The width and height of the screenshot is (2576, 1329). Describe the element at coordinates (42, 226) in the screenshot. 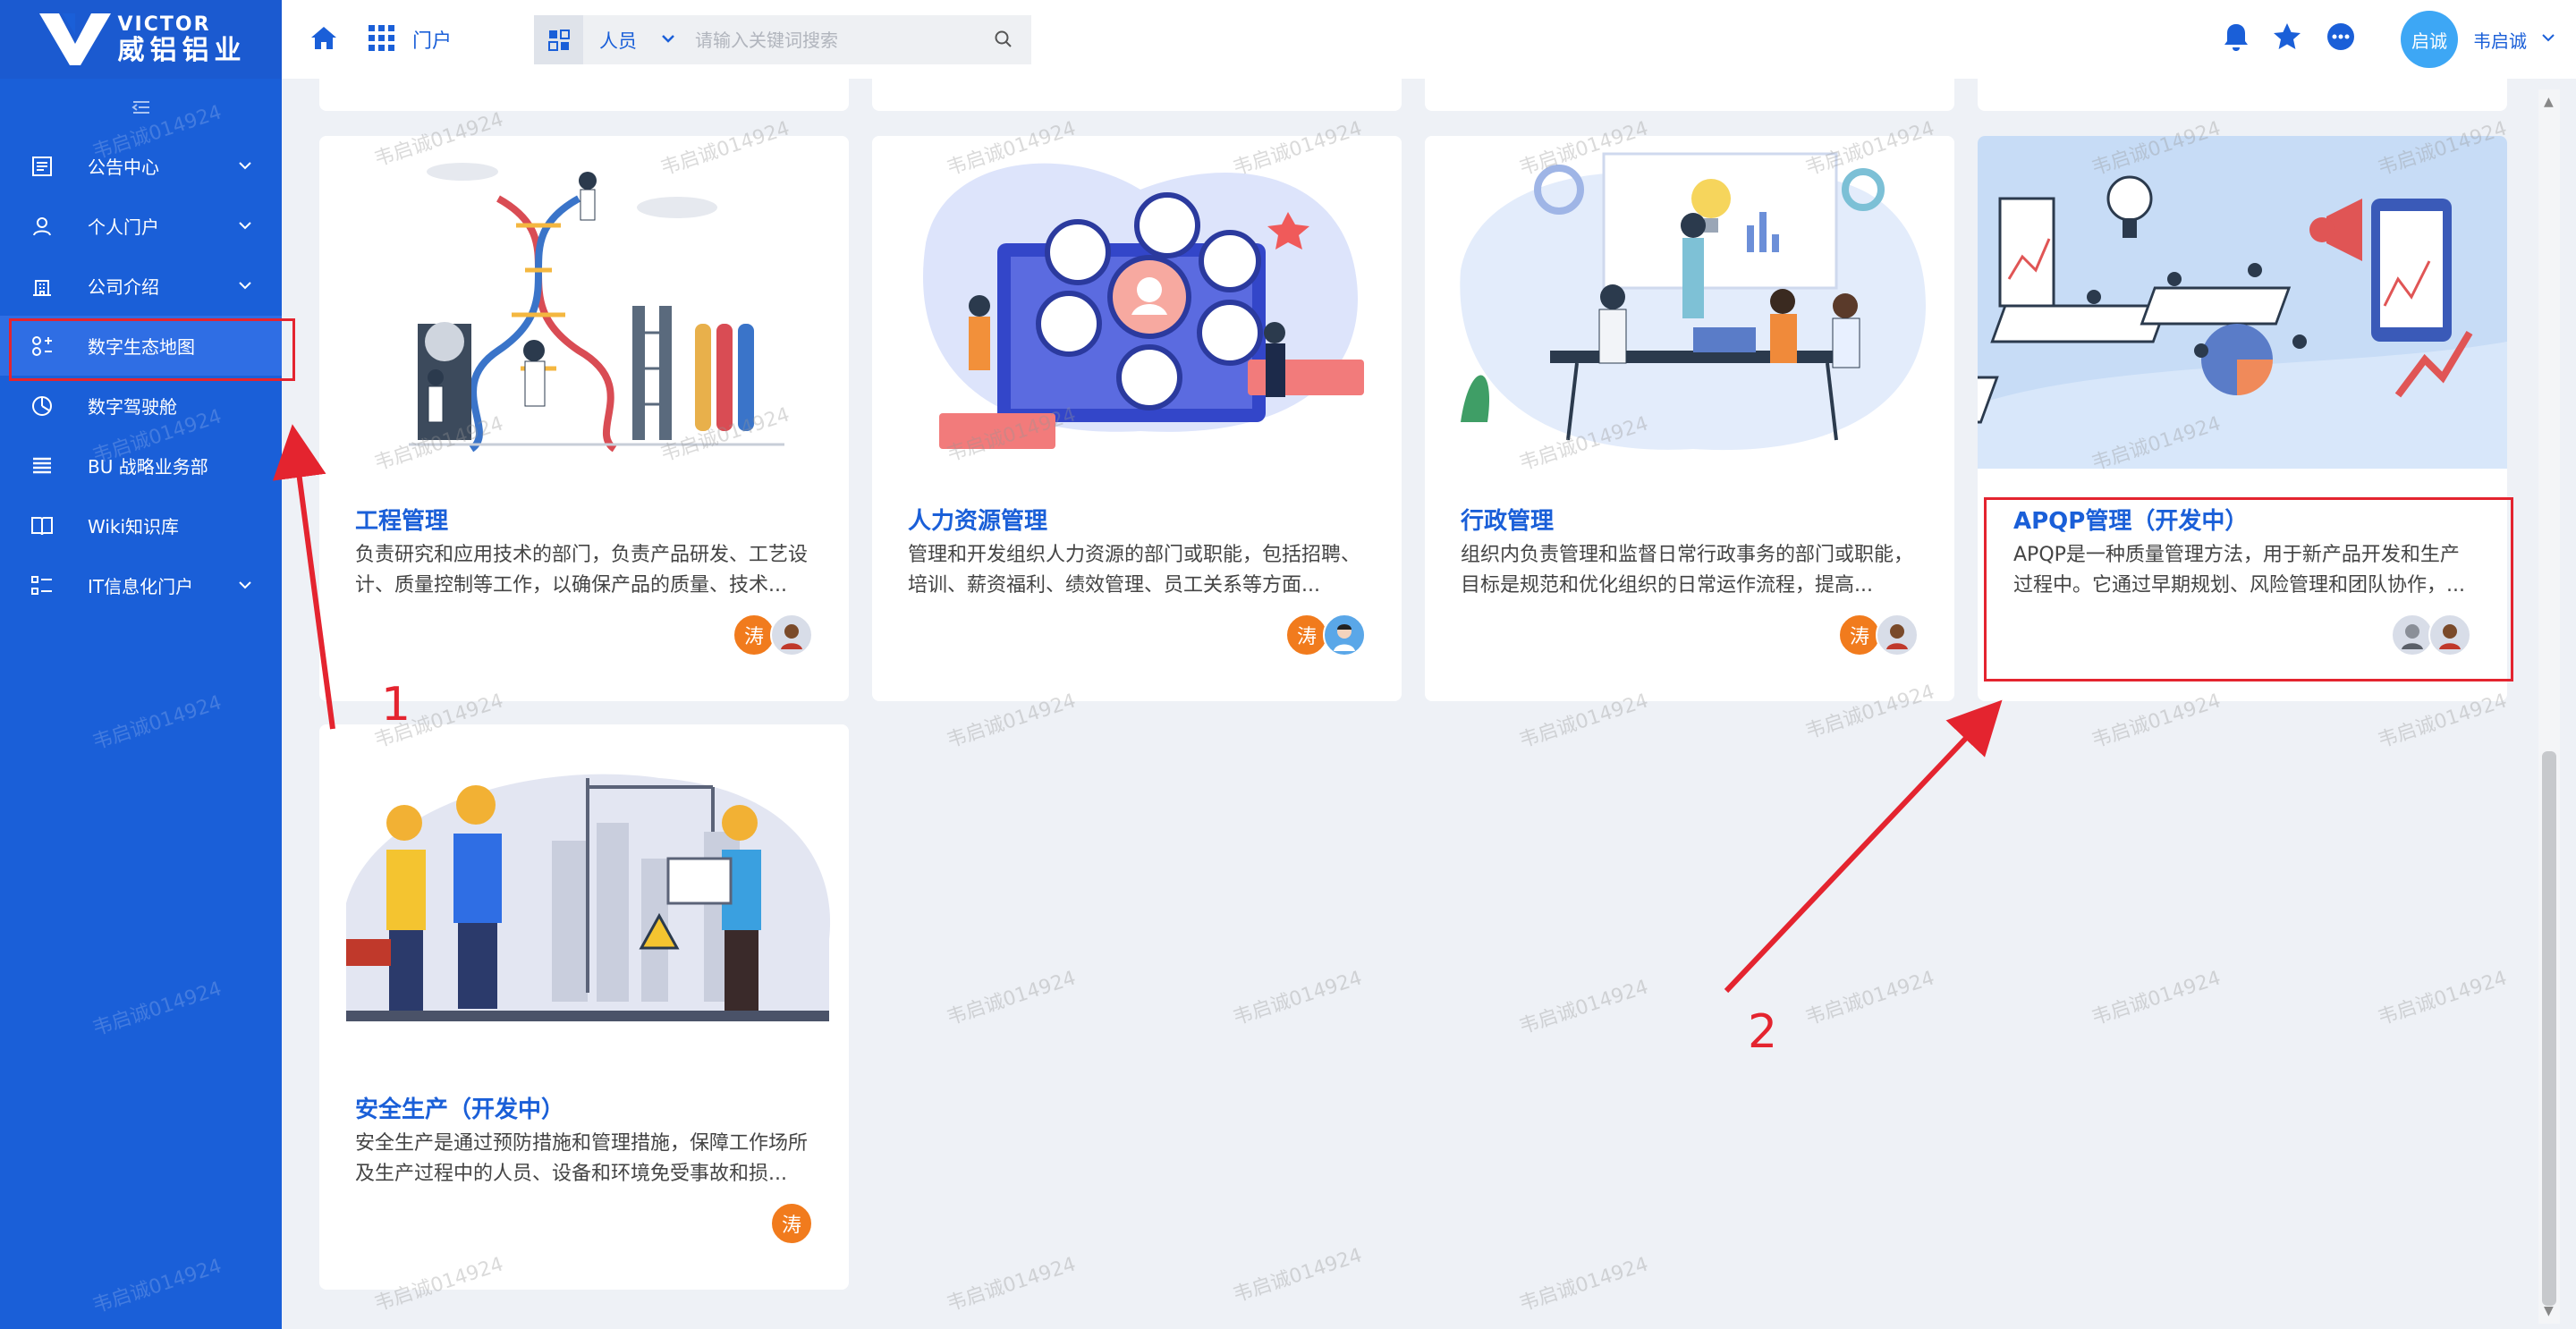

I see `person-icon` at that location.